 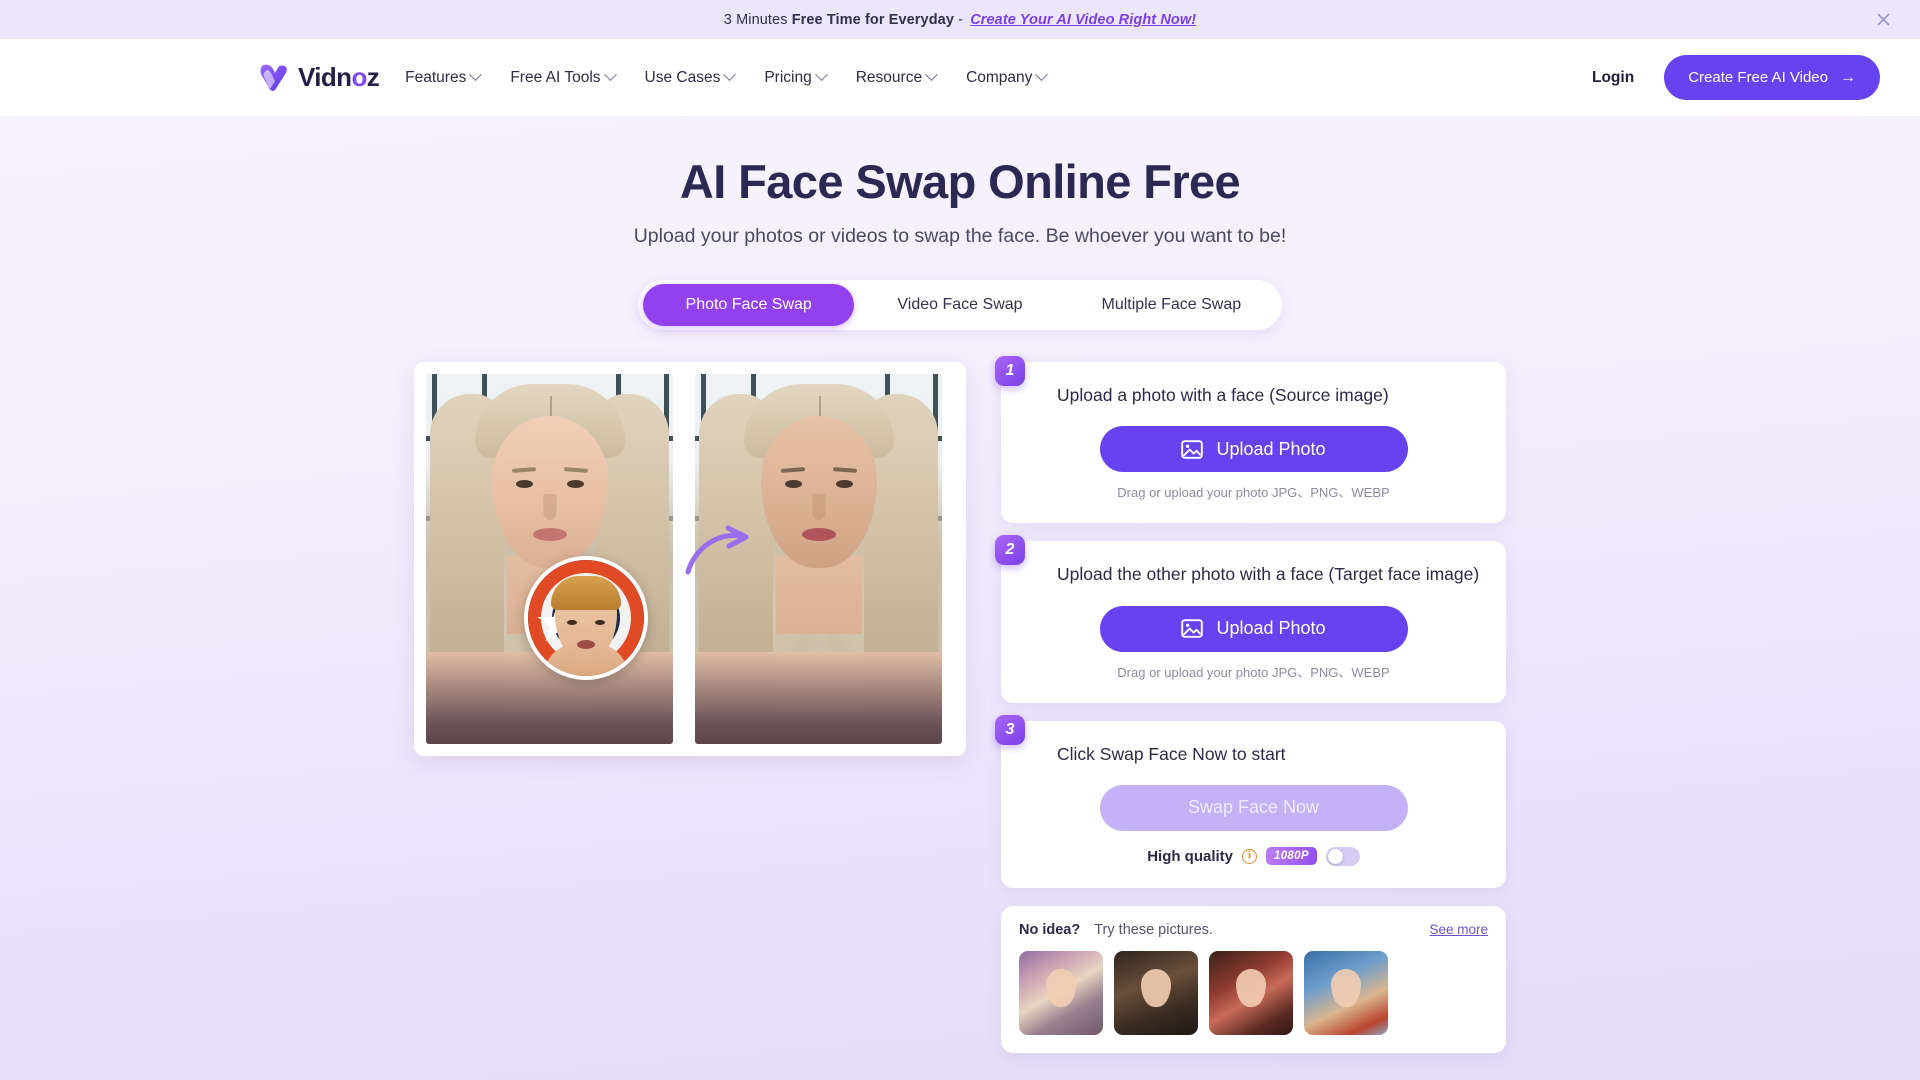 I want to click on tab-label: Video Face Swap, so click(x=960, y=304).